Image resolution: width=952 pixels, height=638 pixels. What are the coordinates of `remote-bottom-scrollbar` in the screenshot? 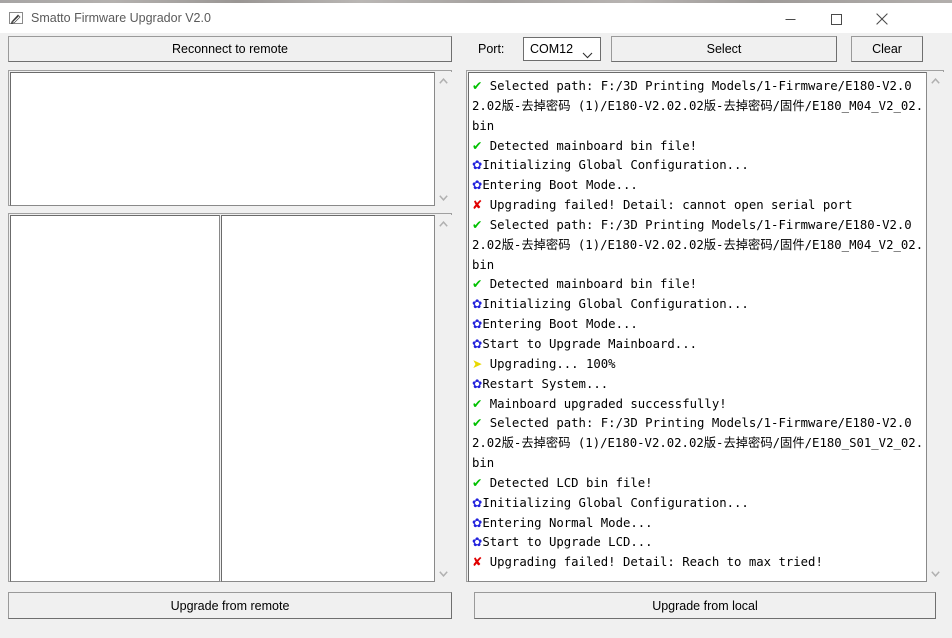 It's located at (443, 398).